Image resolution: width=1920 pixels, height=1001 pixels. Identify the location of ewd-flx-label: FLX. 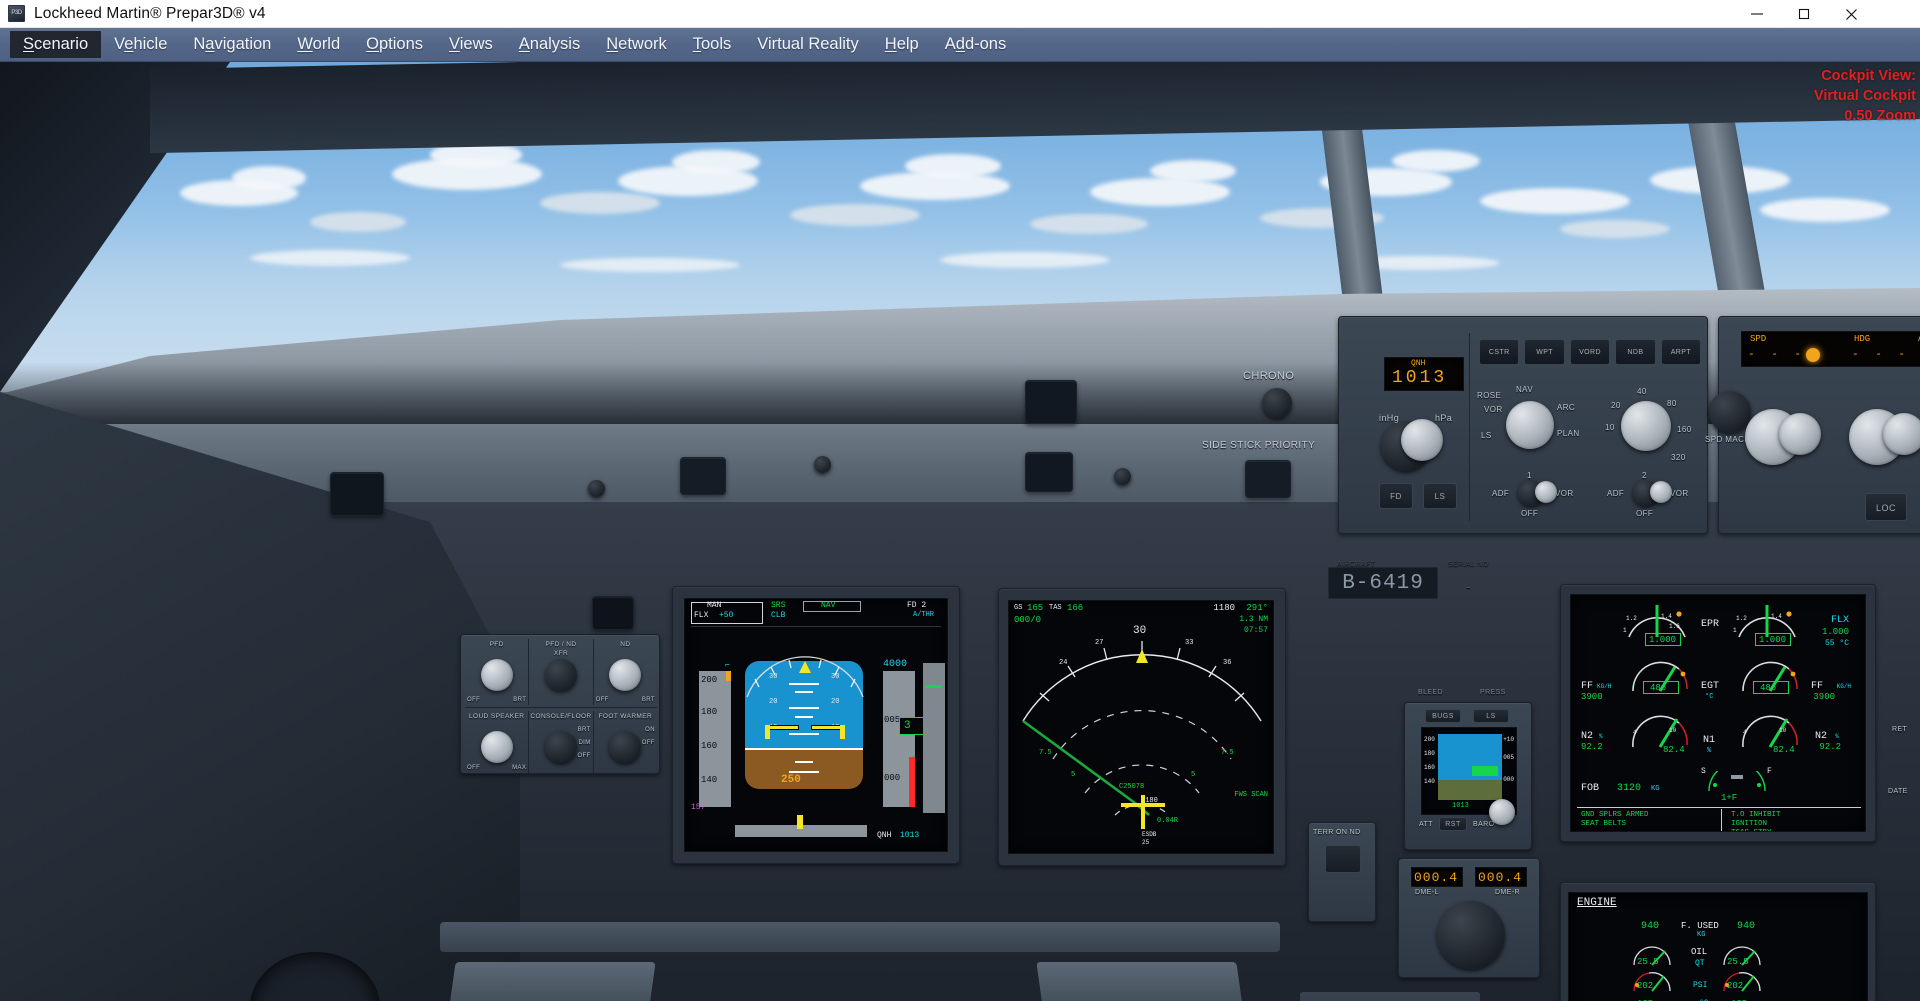
(1839, 620).